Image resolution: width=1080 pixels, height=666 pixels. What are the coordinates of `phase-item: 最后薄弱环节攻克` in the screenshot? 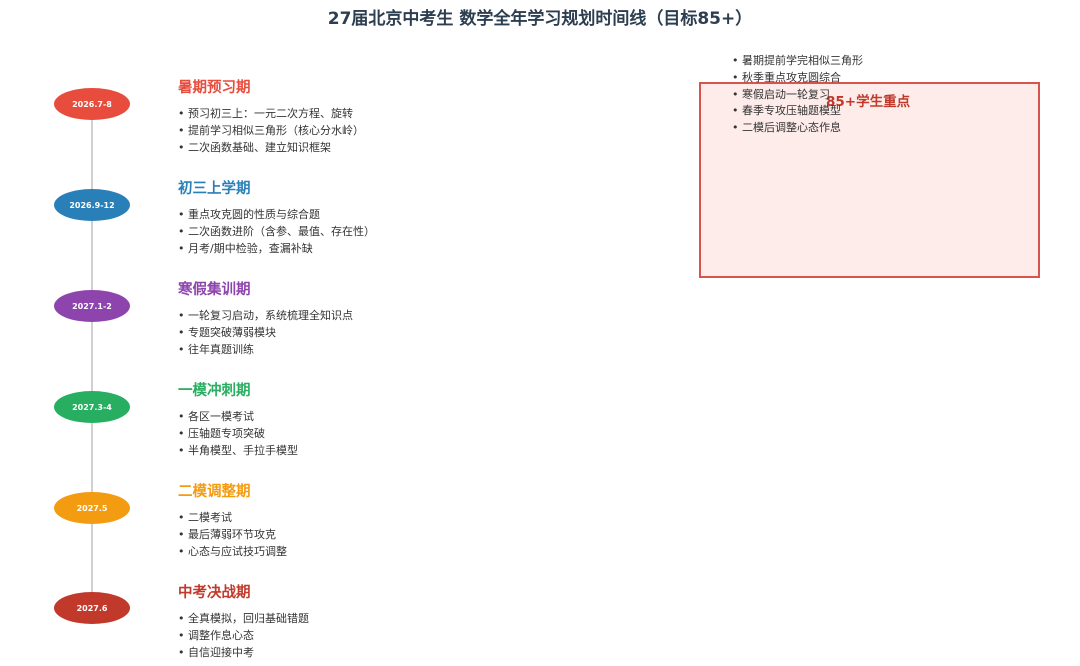 It's located at (388, 535).